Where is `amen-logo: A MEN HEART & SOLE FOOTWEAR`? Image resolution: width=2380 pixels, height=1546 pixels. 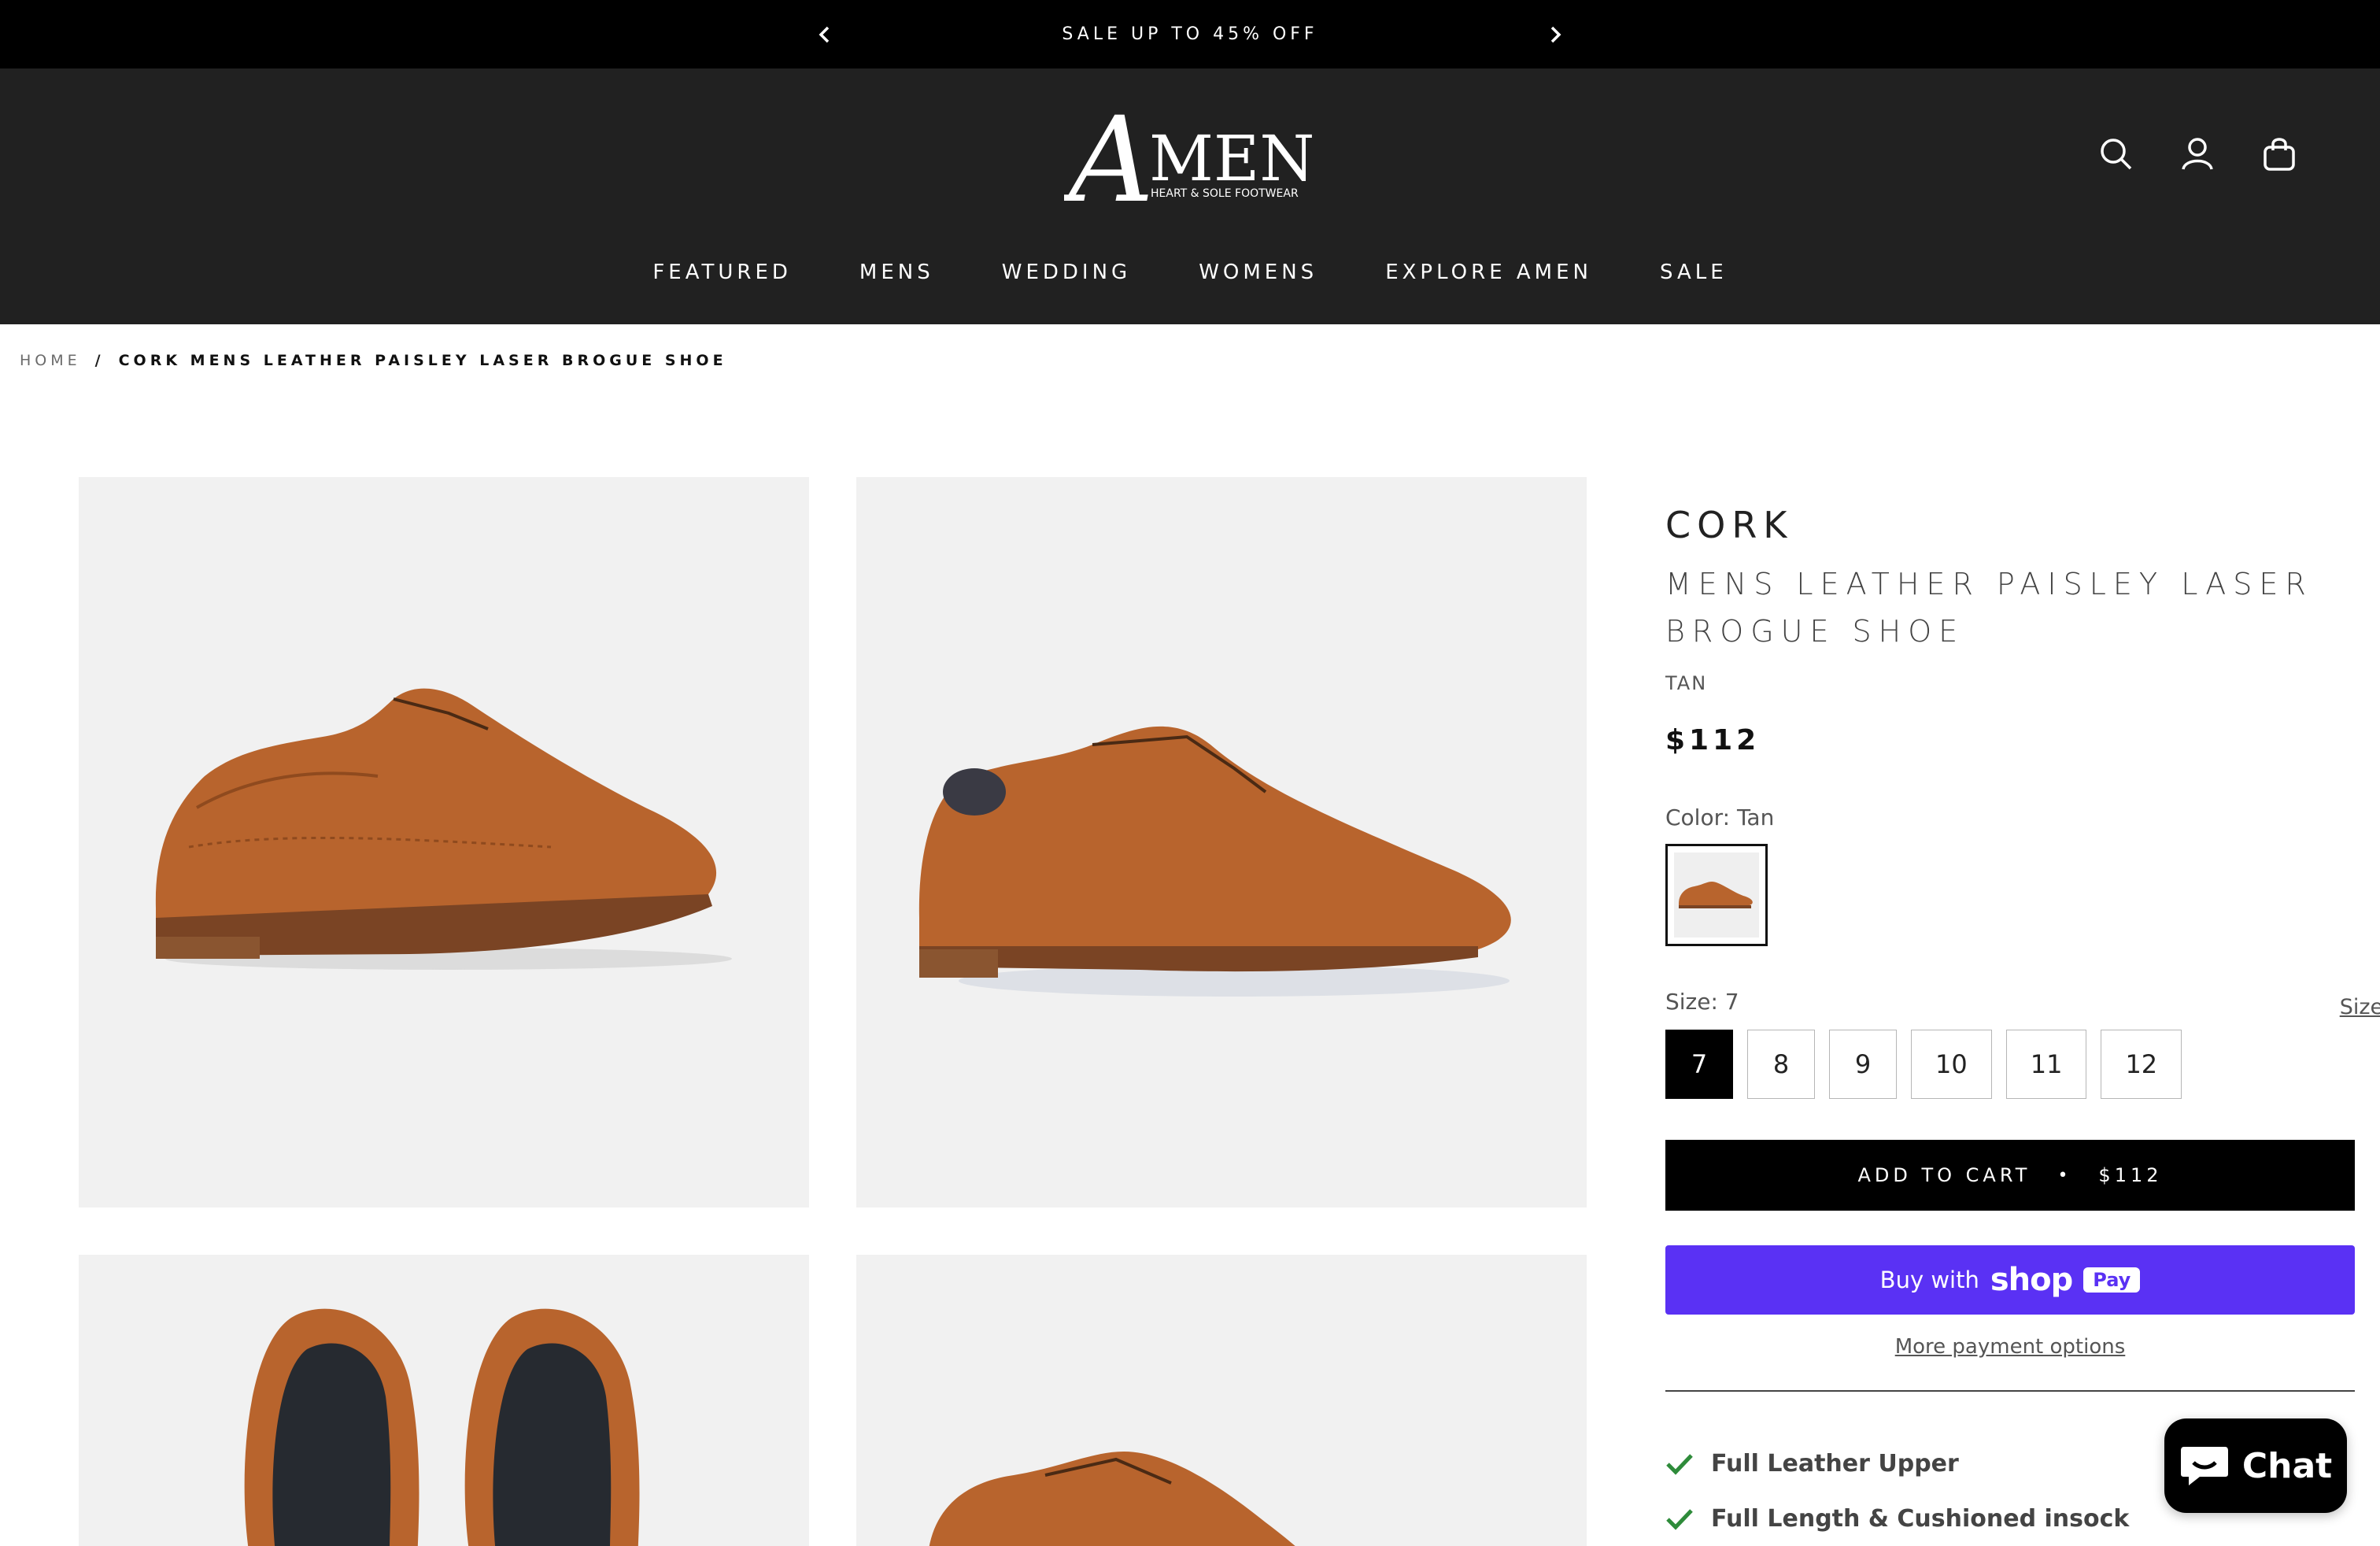 amen-logo: A MEN HEART & SOLE FOOTWEAR is located at coordinates (1187, 160).